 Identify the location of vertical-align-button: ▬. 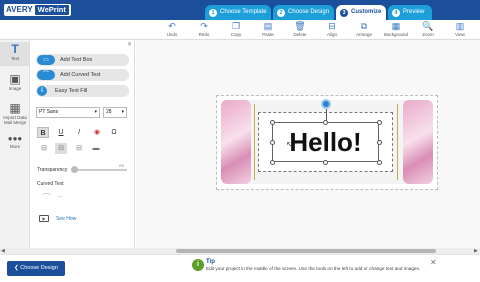
(96, 148).